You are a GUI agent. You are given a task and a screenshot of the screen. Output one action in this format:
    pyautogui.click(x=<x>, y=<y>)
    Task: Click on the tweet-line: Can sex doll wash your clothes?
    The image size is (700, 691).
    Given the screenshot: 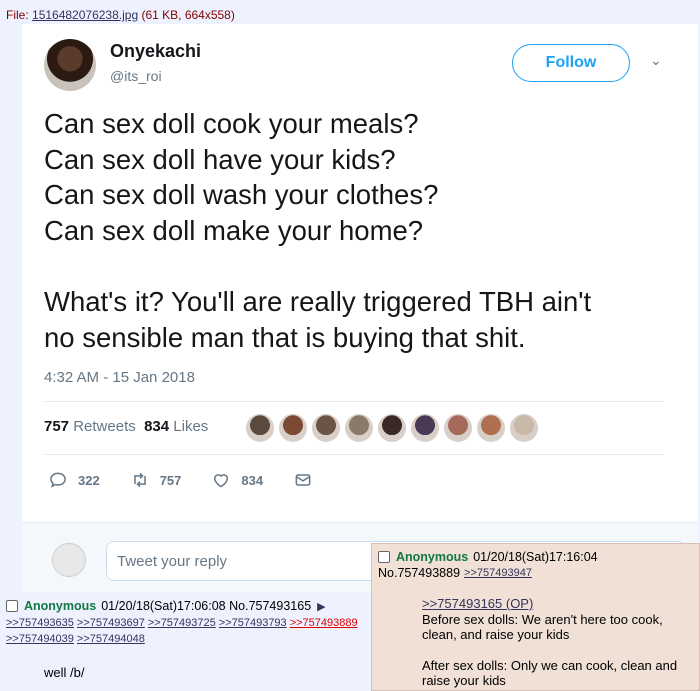 What is the action you would take?
    pyautogui.click(x=241, y=194)
    